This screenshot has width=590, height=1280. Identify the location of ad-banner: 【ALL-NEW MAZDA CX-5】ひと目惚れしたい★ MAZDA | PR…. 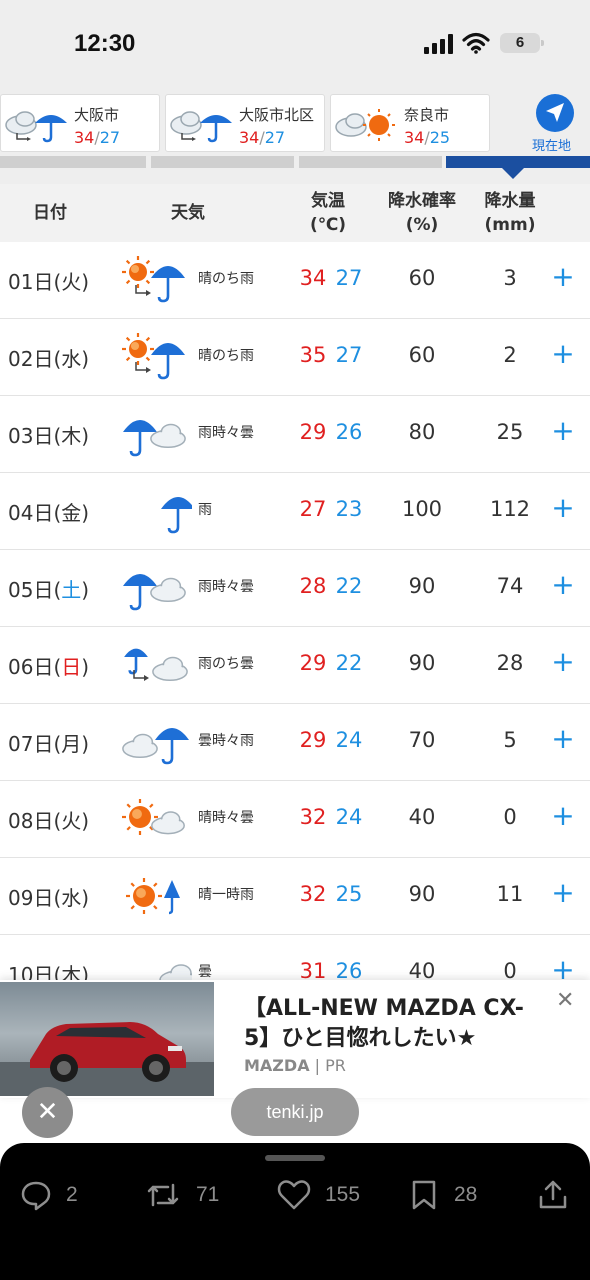
(295, 1039).